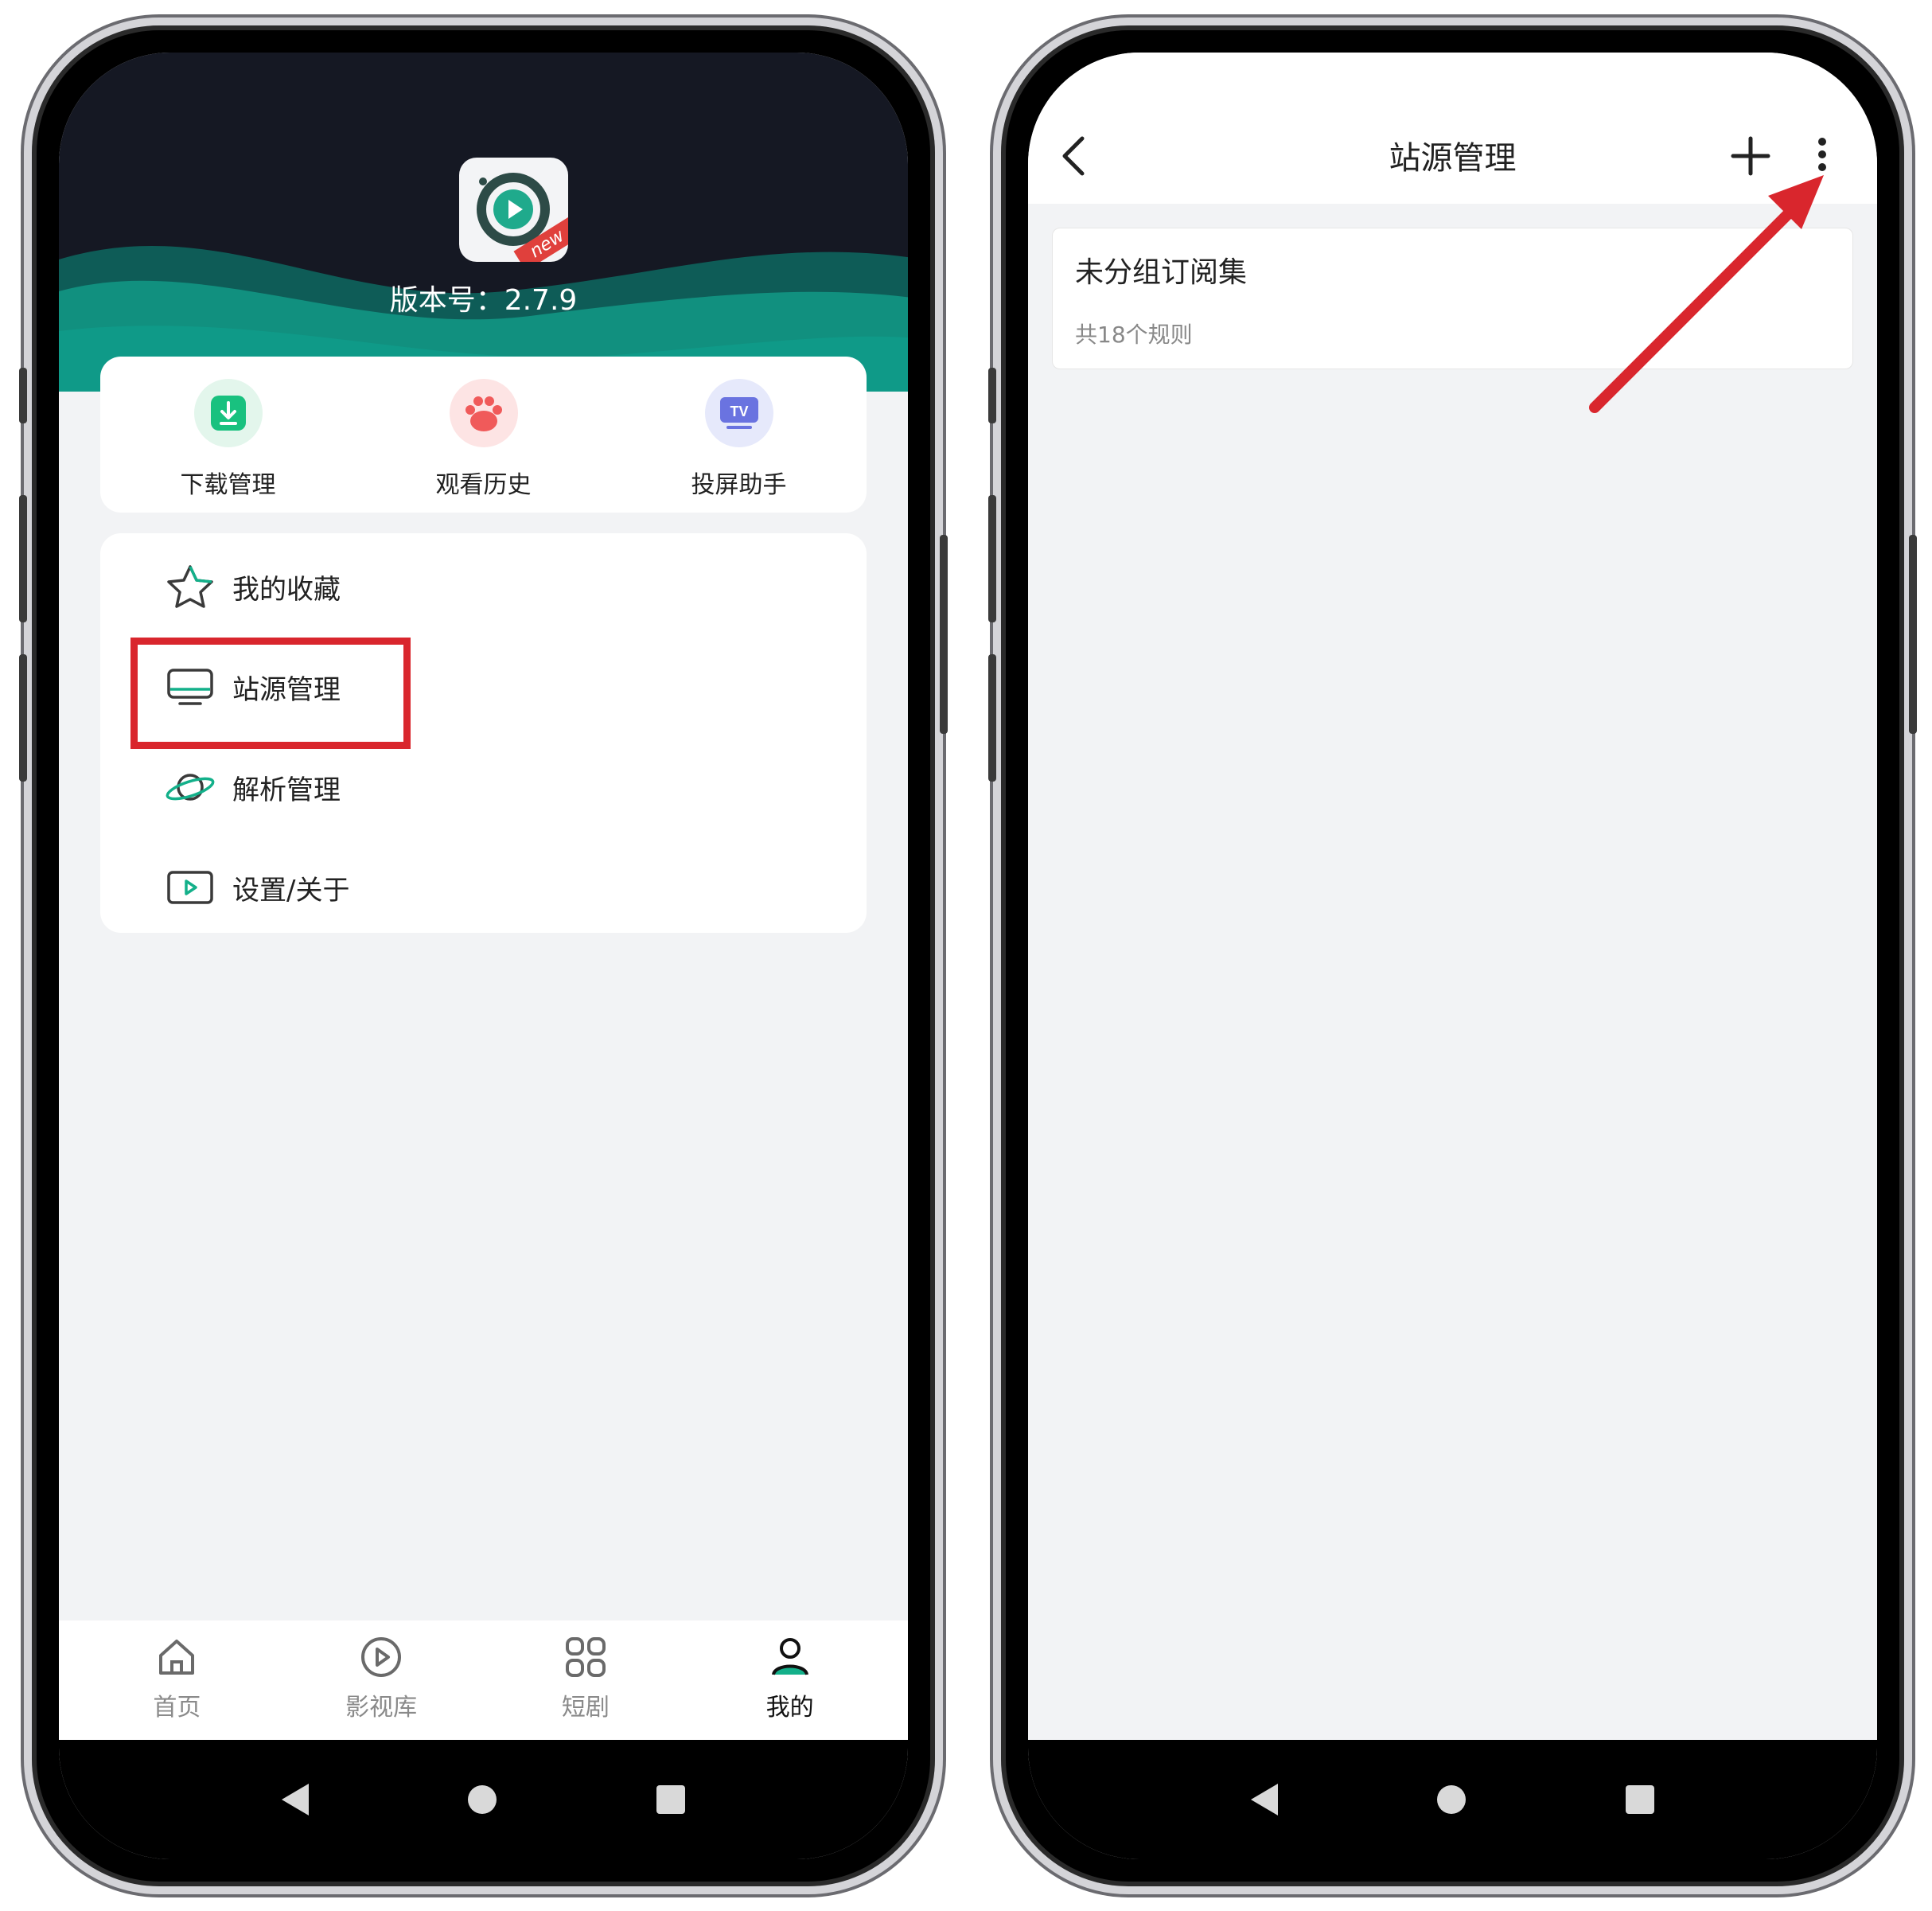  I want to click on svg-text: TV, so click(739, 412).